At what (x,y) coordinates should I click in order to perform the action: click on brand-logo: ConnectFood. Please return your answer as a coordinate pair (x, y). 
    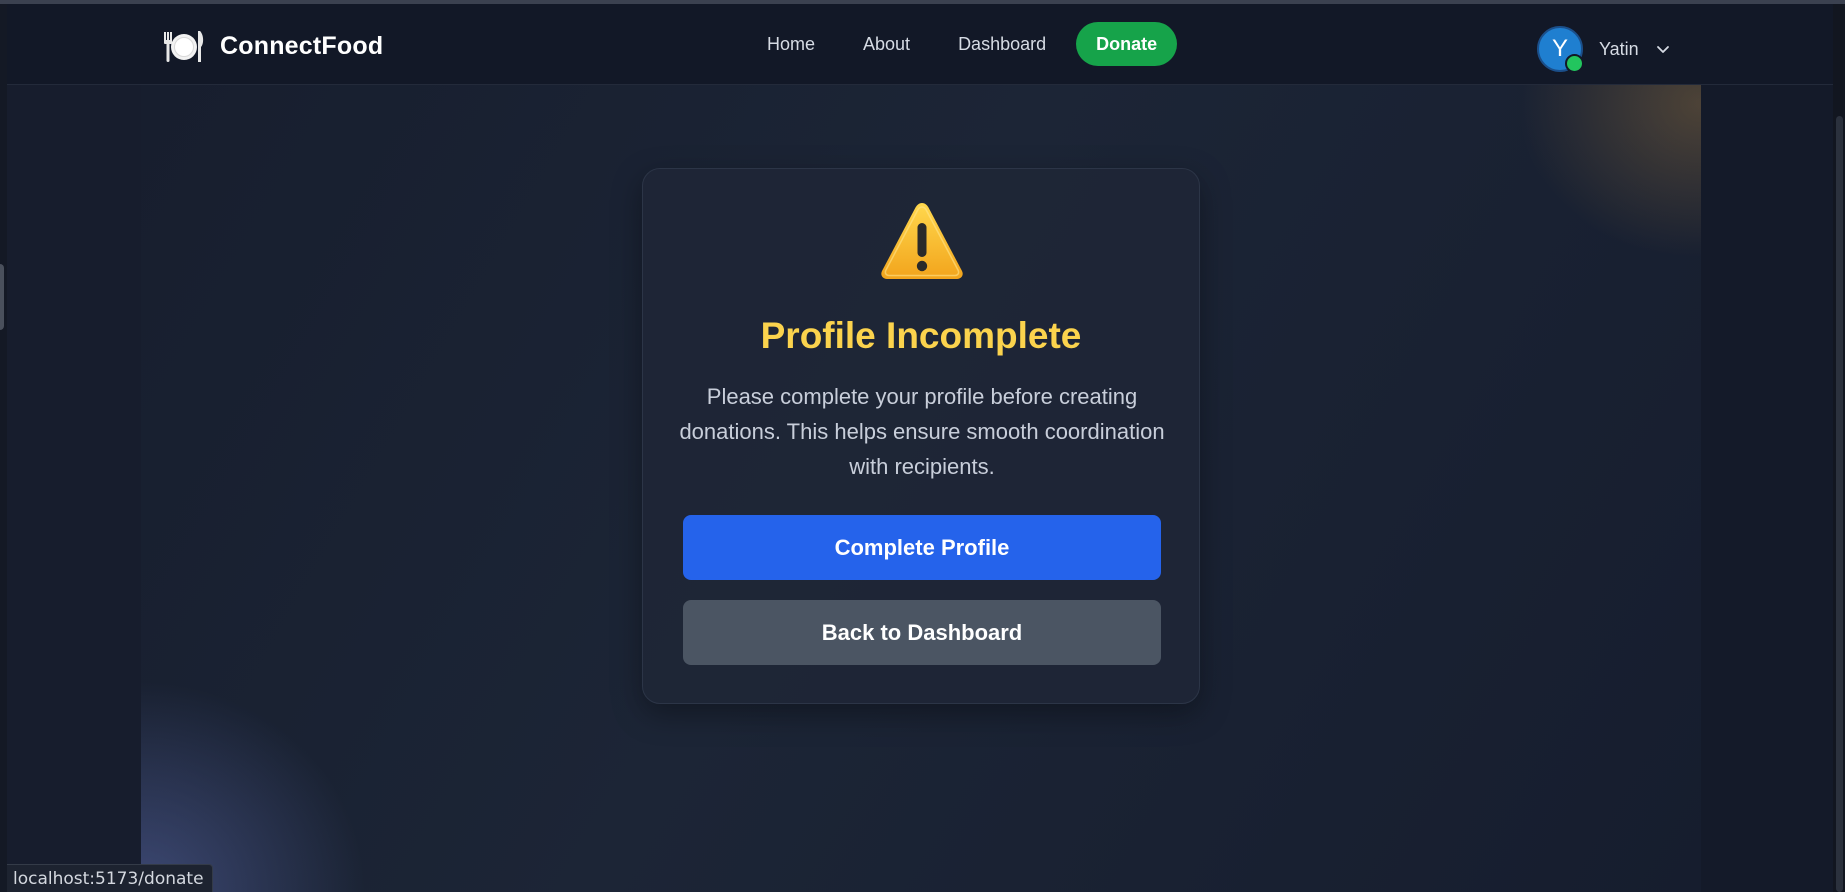
    Looking at the image, I should click on (272, 46).